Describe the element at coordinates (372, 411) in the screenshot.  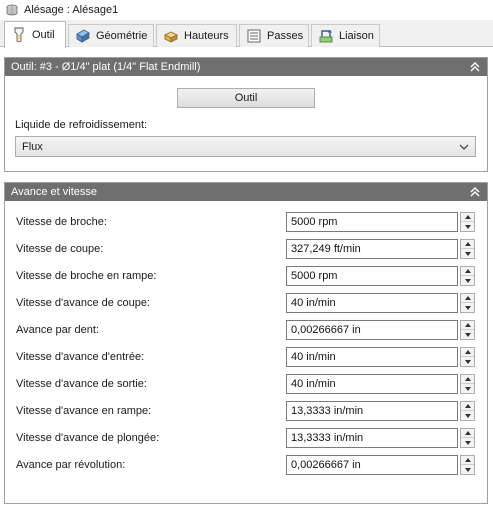
I see `ramp-feedrate-input: 13,3333 in/min` at that location.